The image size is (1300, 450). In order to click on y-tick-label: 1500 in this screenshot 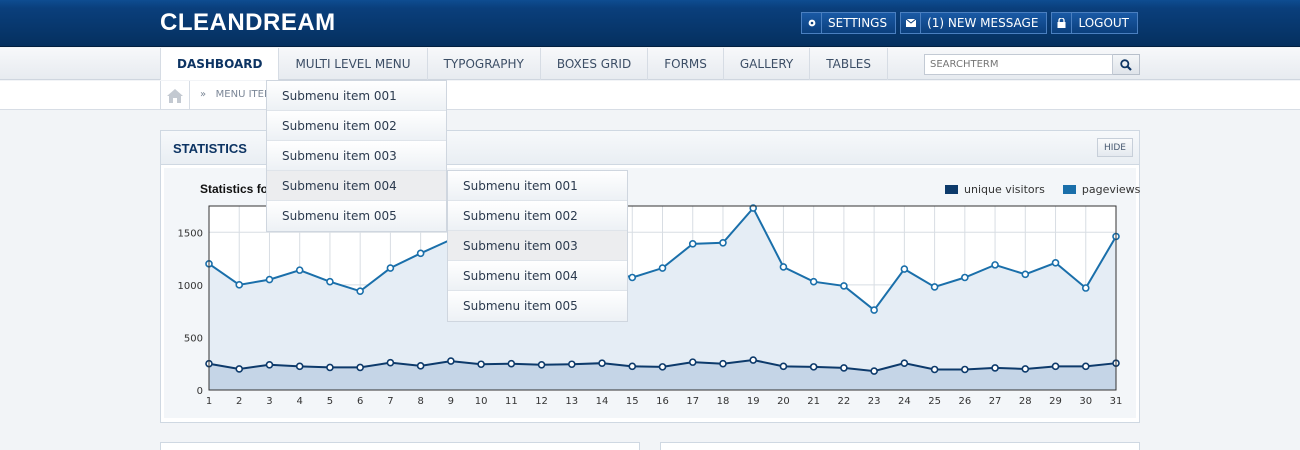, I will do `click(190, 233)`.